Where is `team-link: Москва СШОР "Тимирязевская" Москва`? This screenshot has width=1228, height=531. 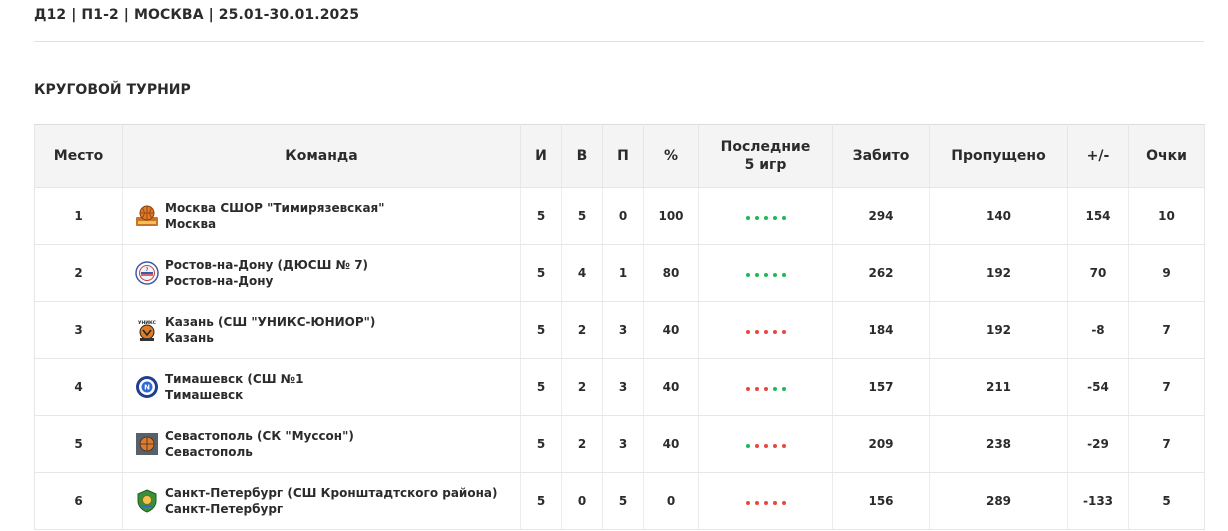 team-link: Москва СШОР "Тимирязевская" Москва is located at coordinates (327, 216).